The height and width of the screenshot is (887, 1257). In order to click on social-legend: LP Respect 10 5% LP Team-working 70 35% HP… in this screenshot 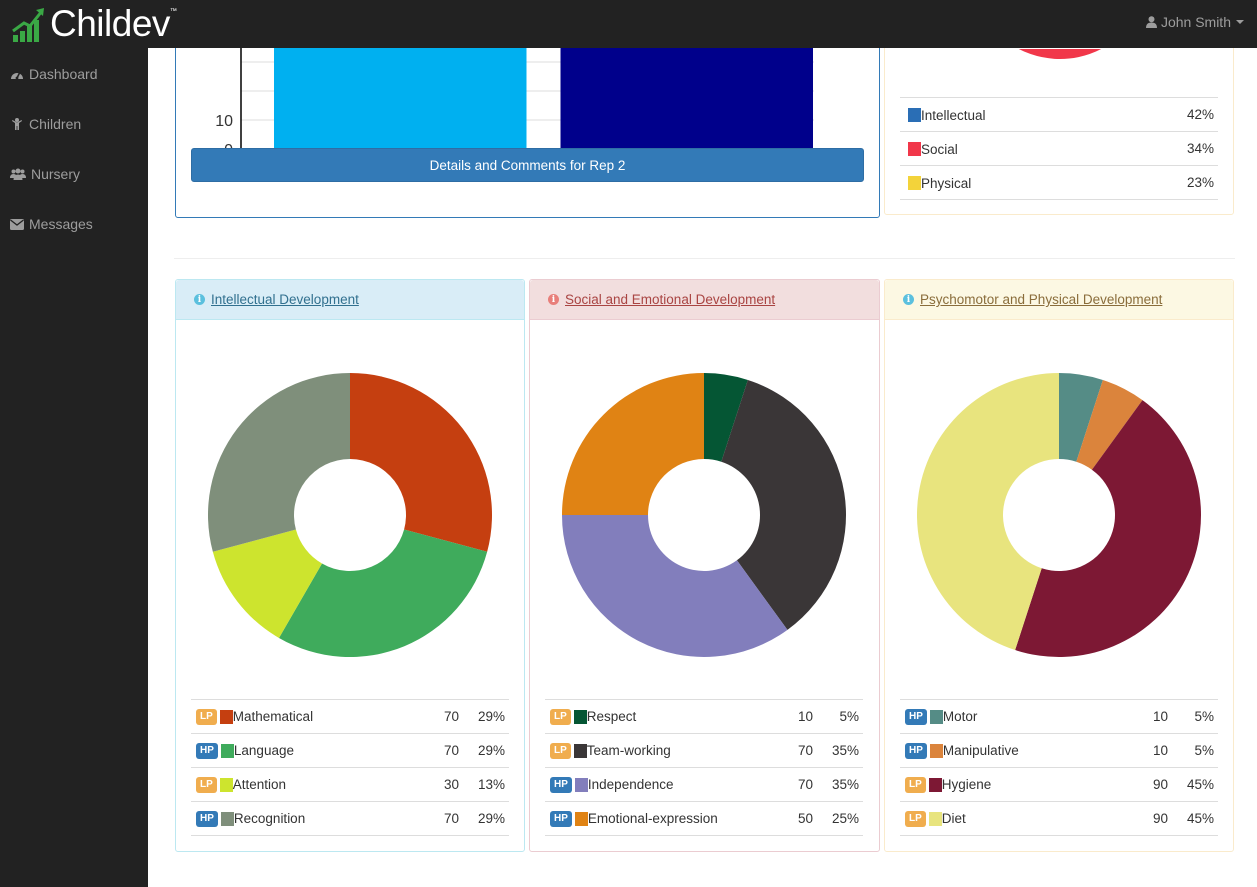, I will do `click(704, 767)`.